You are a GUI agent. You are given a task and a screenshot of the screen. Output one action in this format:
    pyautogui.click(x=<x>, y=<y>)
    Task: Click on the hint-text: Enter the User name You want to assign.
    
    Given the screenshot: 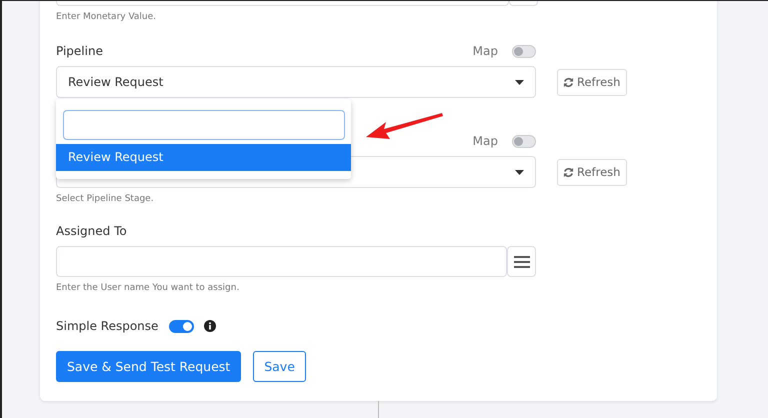 What is the action you would take?
    pyautogui.click(x=148, y=288)
    